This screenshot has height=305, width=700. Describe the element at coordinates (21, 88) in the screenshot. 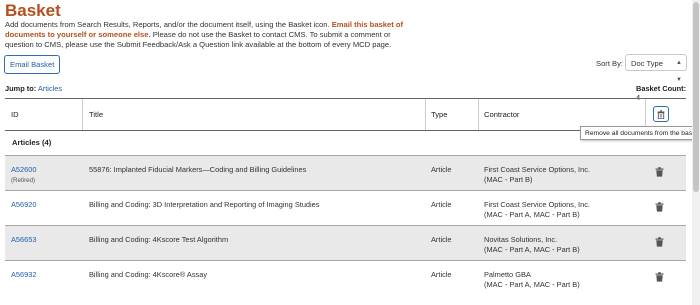

I see `jump-to-label: Jump to:` at that location.